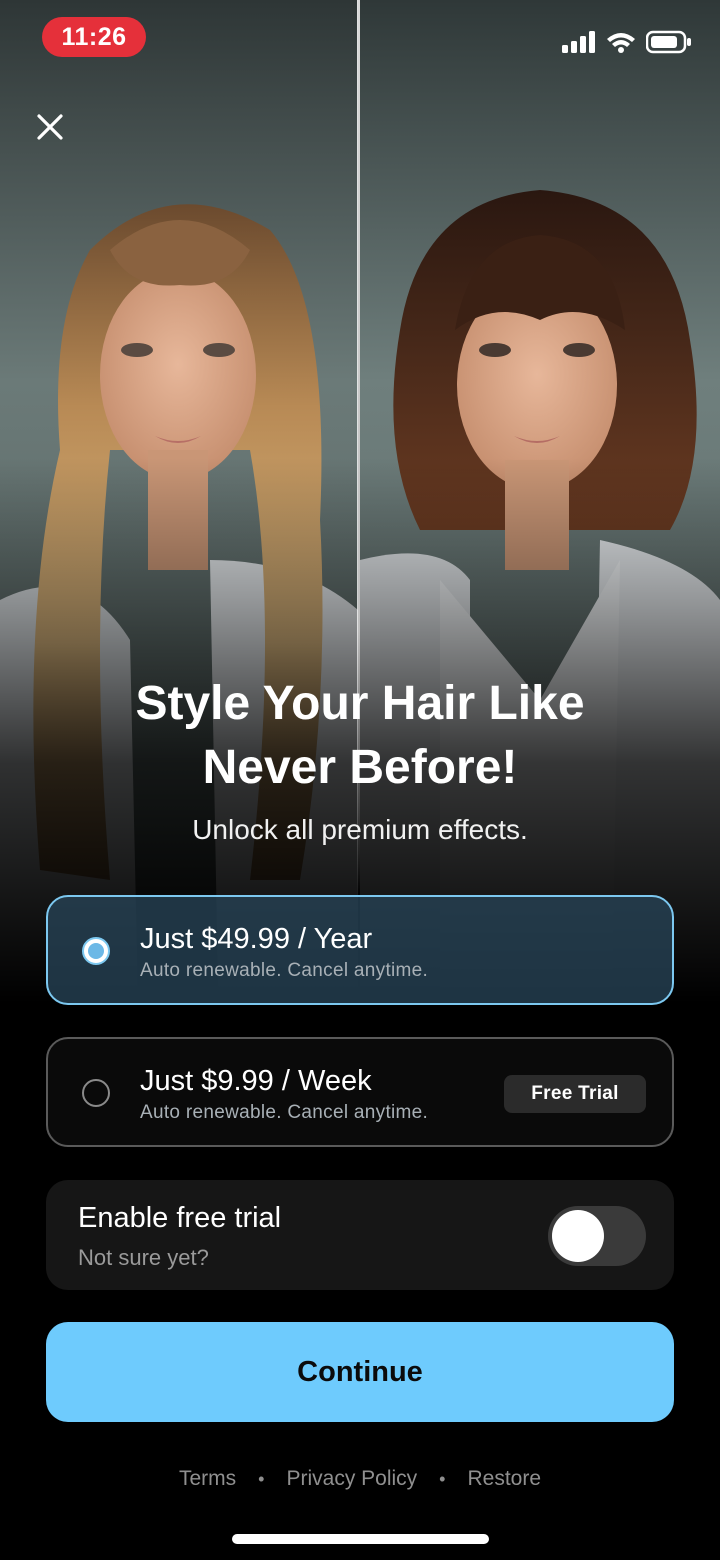  What do you see at coordinates (360, 736) in the screenshot?
I see `page-title: Style Your Hair Like Never Before!` at bounding box center [360, 736].